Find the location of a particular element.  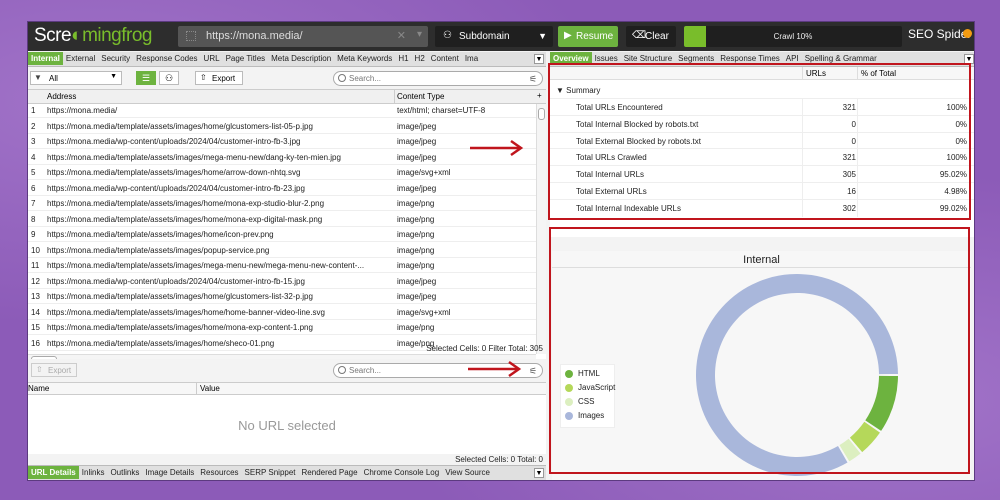

tab-content: Content is located at coordinates (445, 58).